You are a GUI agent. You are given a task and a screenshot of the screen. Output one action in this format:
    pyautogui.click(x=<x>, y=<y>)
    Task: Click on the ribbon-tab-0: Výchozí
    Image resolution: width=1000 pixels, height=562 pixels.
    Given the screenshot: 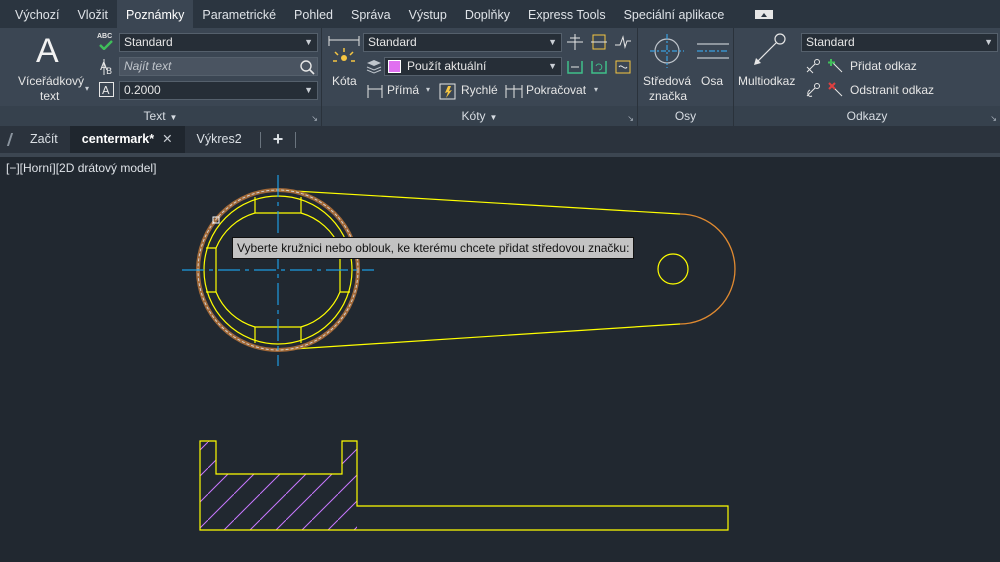 What is the action you would take?
    pyautogui.click(x=37, y=14)
    